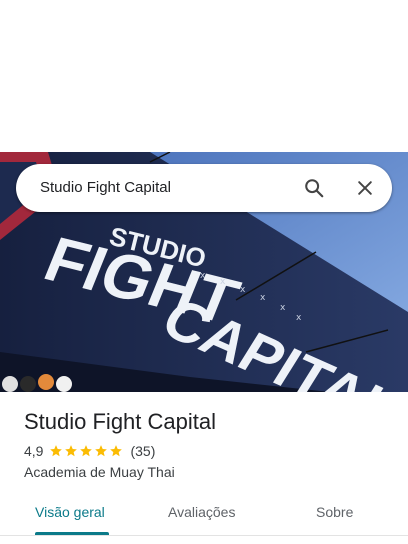  What do you see at coordinates (143, 451) in the screenshot?
I see `review-count: (35)` at bounding box center [143, 451].